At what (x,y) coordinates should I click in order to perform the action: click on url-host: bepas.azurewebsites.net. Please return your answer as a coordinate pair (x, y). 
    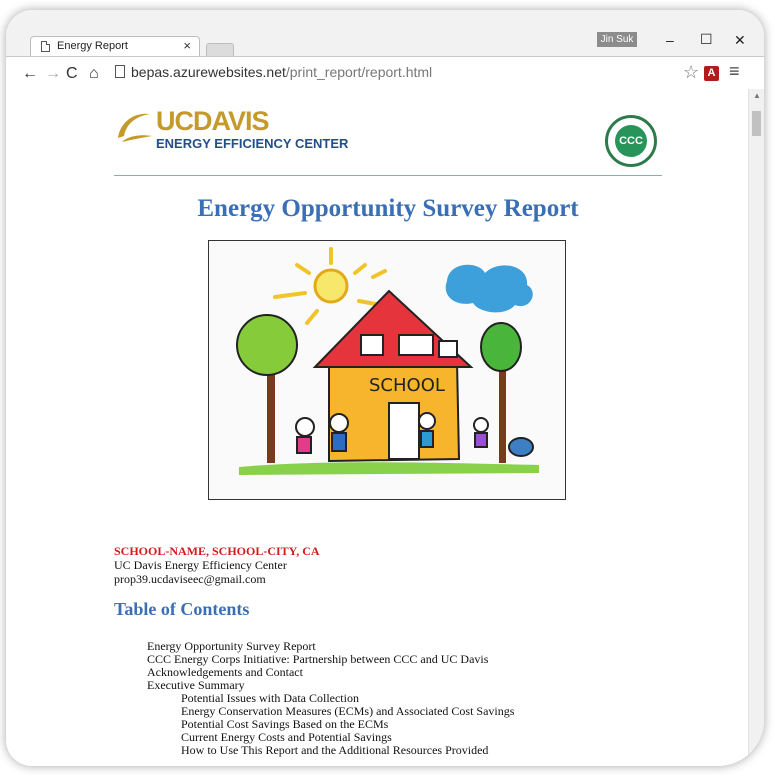
    Looking at the image, I should click on (208, 72).